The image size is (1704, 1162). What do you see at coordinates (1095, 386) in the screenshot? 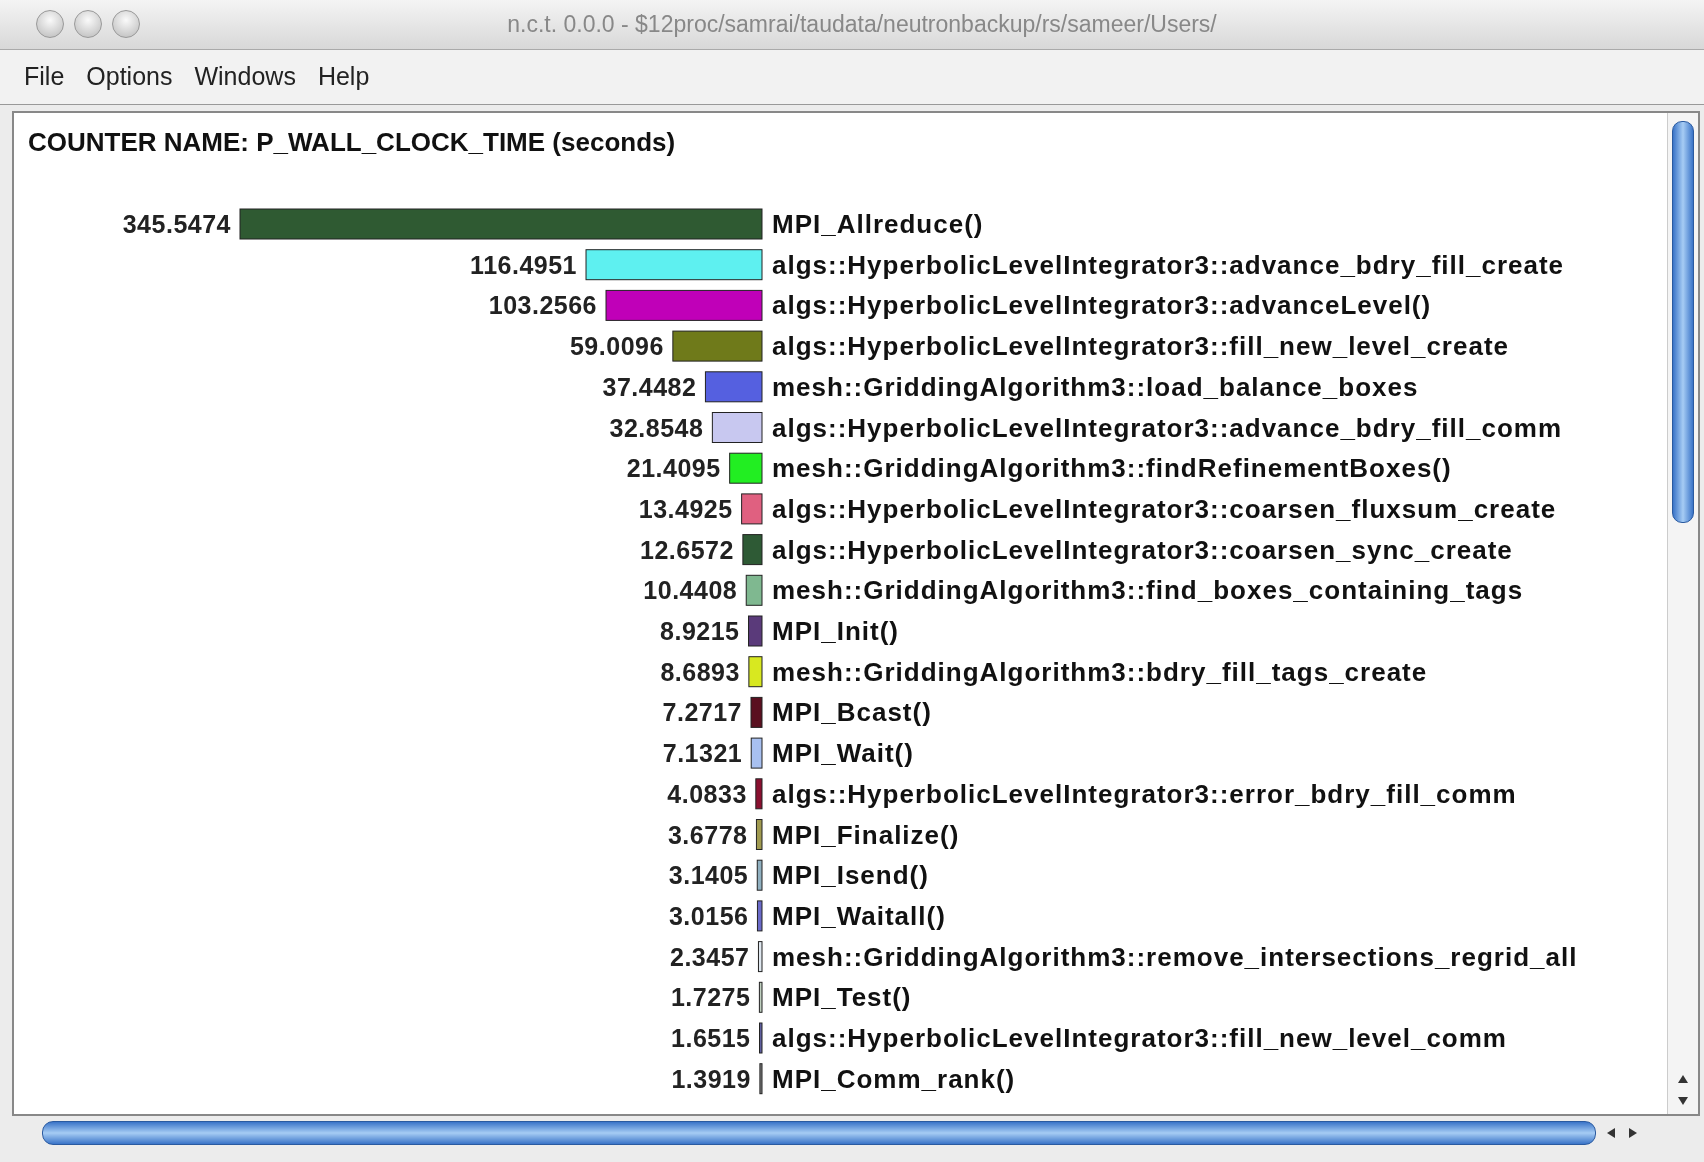
I see `bar-label: mesh::GriddingAlgorithm3::load_balance_boxes` at bounding box center [1095, 386].